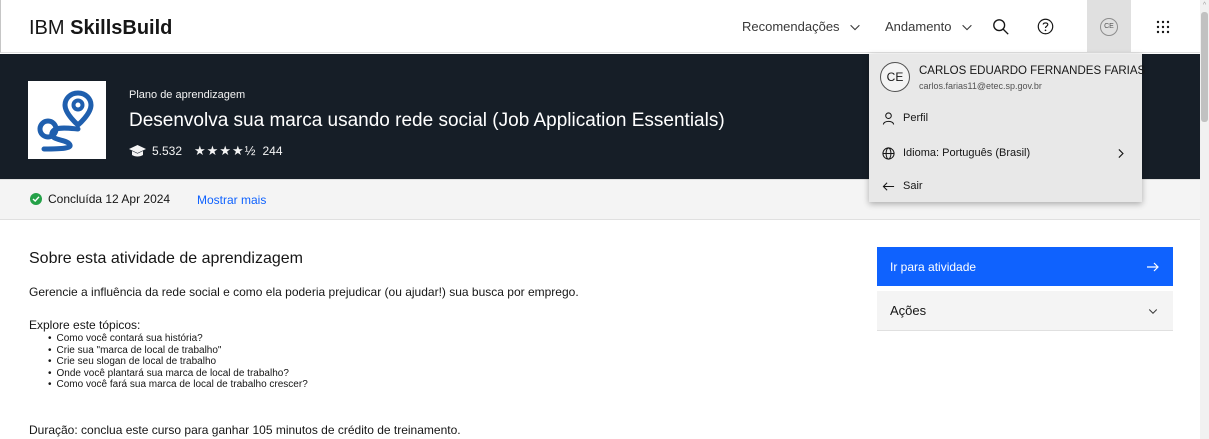 This screenshot has height=439, width=1209. Describe the element at coordinates (1204, 5) in the screenshot. I see `scroll-up-arrow-icon: ^` at that location.